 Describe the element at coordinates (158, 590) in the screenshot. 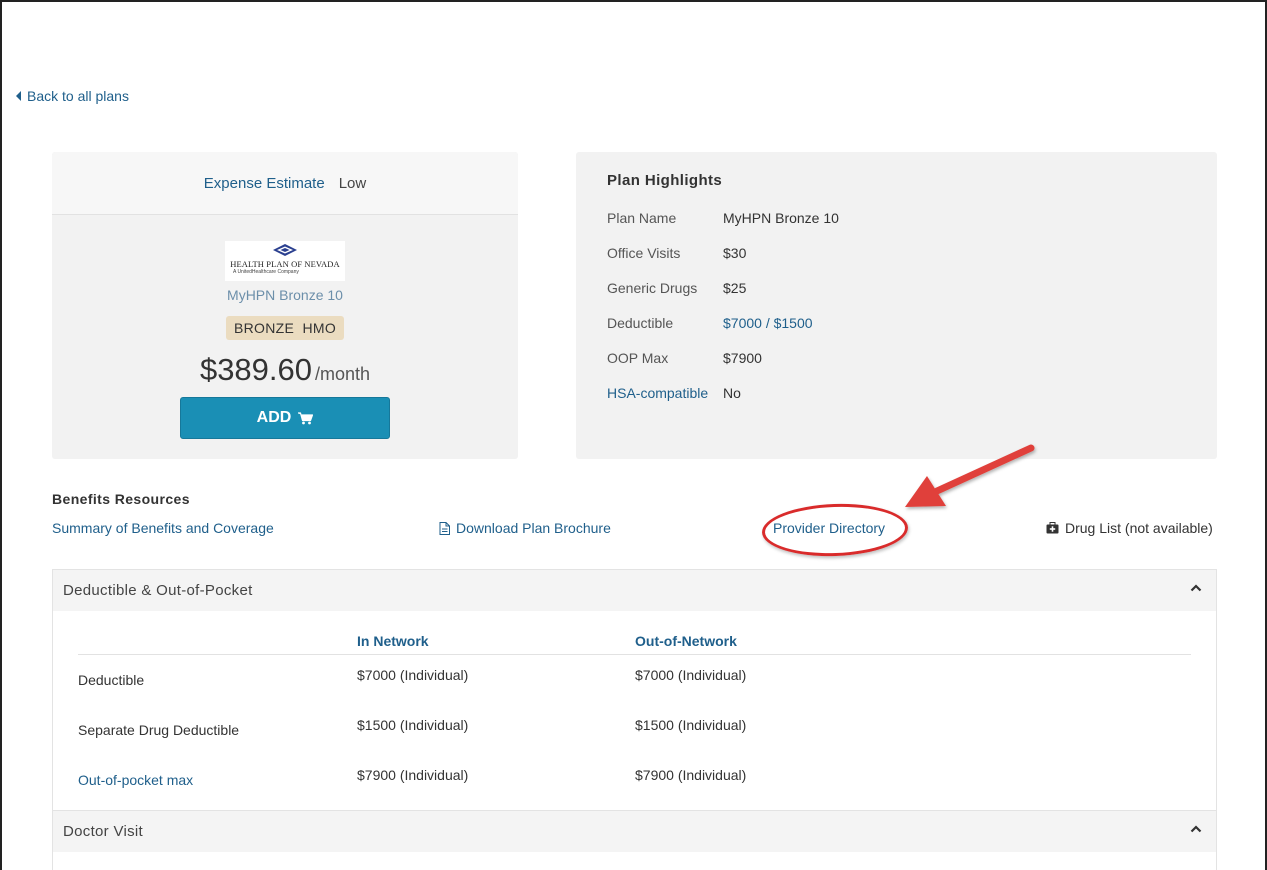

I see `section-title: Deductible & Out-of-Pocket` at that location.